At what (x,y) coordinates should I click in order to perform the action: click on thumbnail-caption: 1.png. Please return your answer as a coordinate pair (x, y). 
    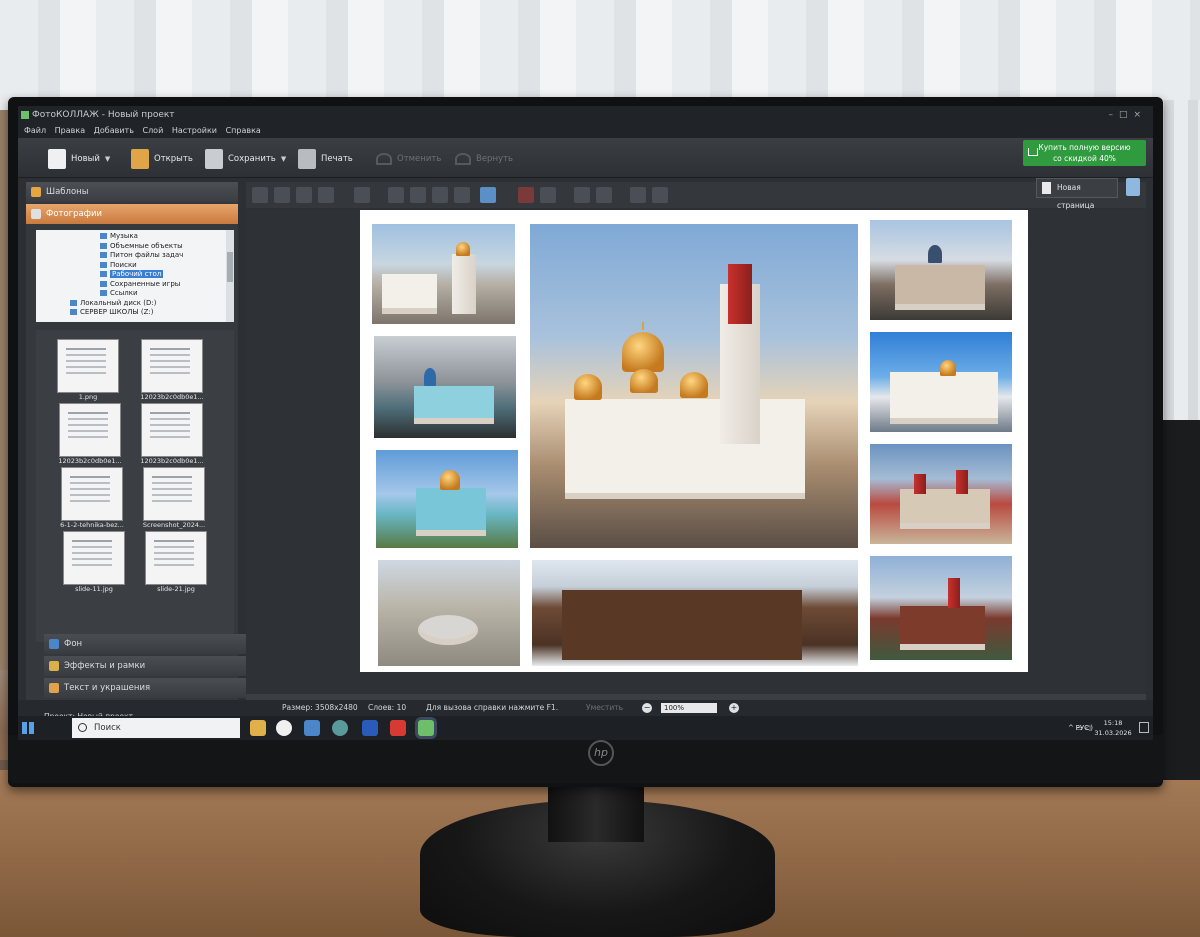
    Looking at the image, I should click on (88, 397).